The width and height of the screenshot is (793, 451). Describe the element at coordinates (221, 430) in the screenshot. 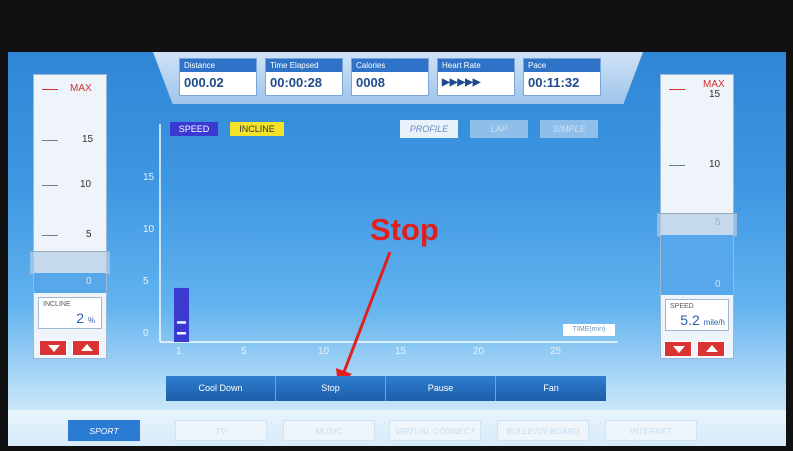

I see `tab-tv: TV` at that location.